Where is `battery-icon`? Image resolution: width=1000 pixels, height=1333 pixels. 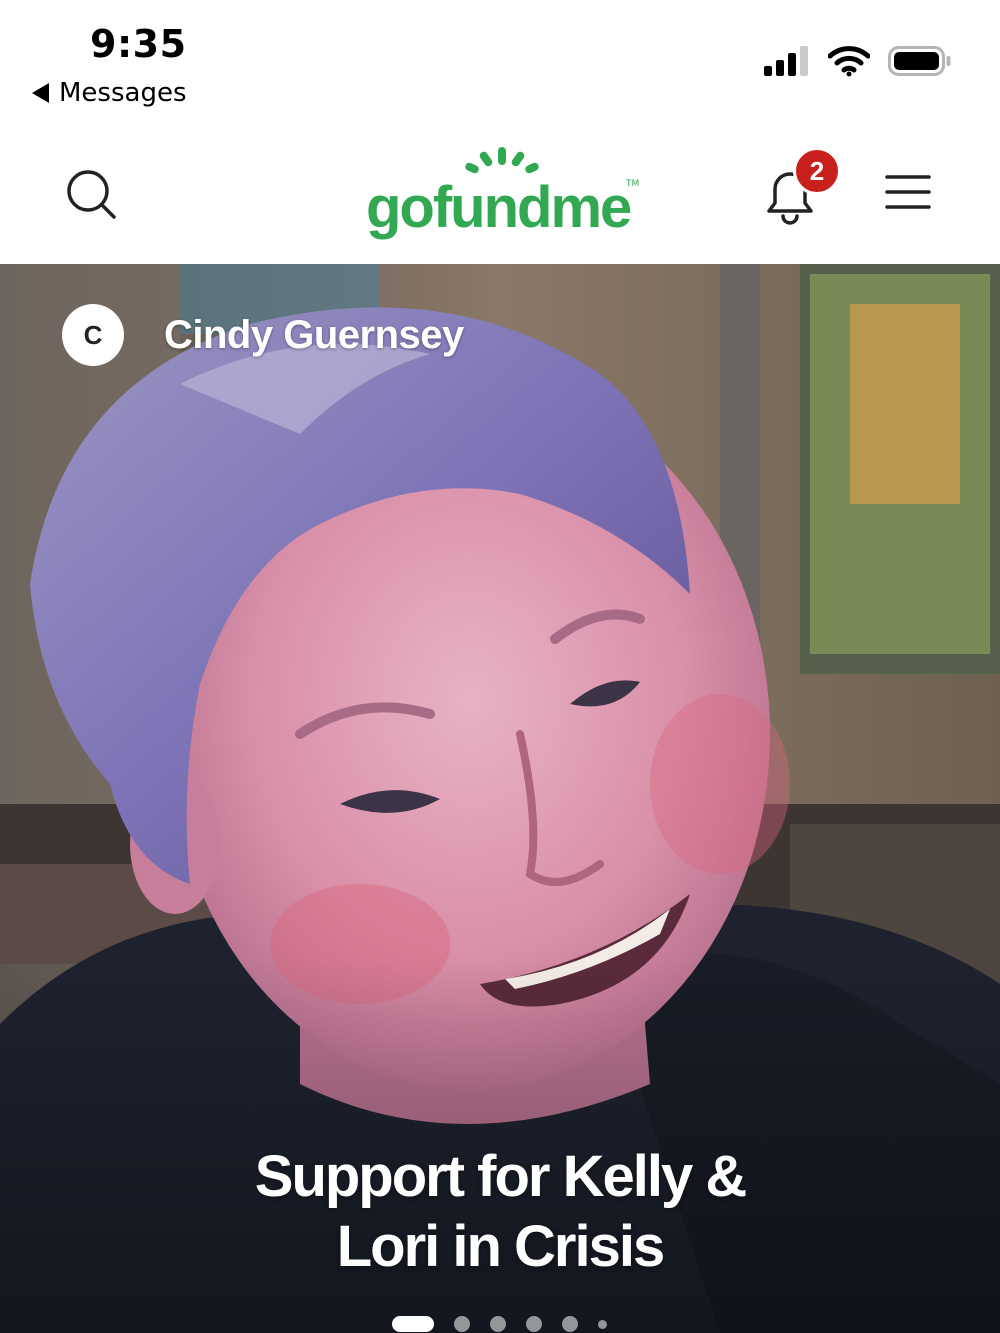
battery-icon is located at coordinates (919, 61).